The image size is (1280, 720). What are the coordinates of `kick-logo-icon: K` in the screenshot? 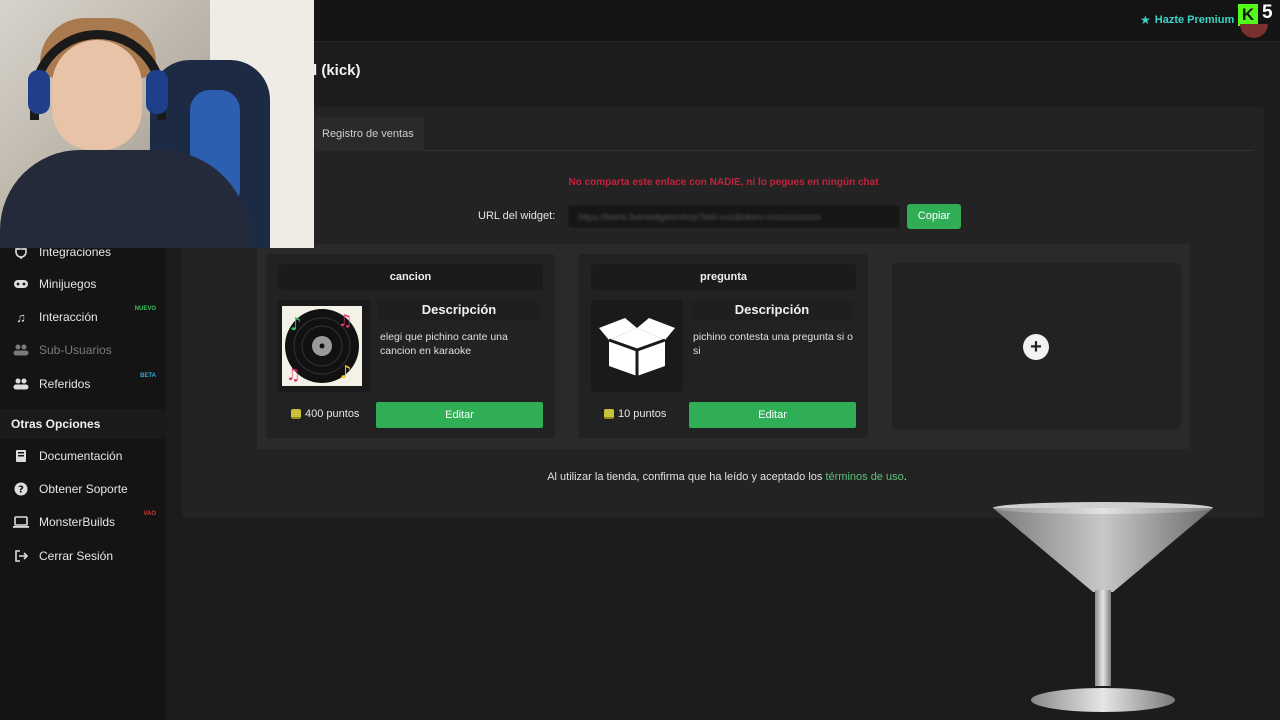 It's located at (1248, 15).